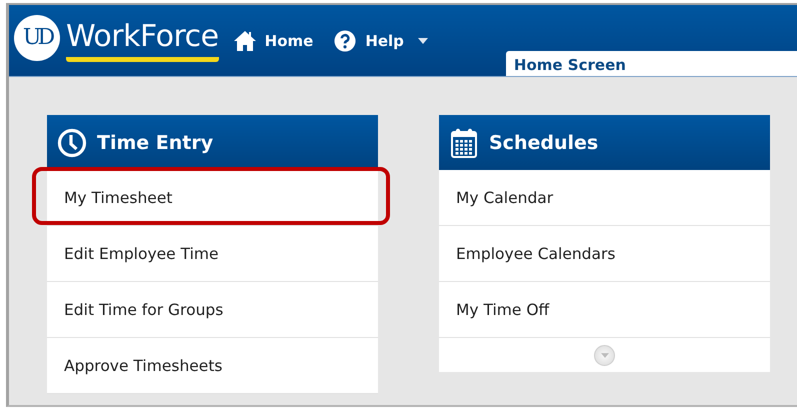  What do you see at coordinates (244, 41) in the screenshot?
I see `home-icon` at bounding box center [244, 41].